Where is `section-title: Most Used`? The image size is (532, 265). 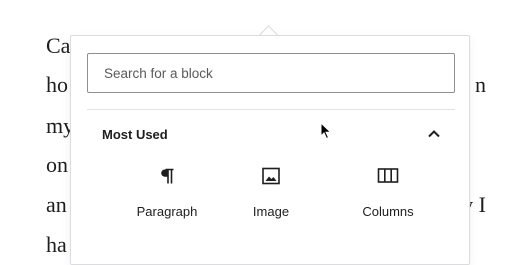 section-title: Most Used is located at coordinates (135, 134).